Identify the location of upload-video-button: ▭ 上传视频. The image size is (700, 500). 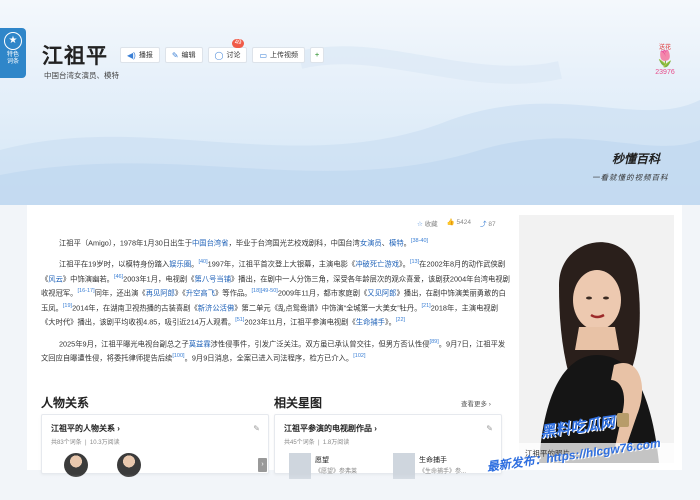
(279, 55).